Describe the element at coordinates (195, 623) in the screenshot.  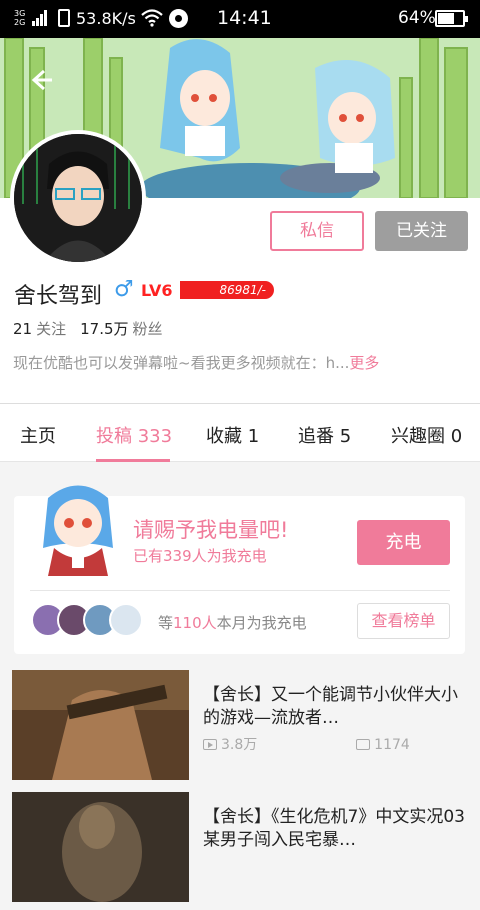
I see `monthly-count: 110人` at that location.